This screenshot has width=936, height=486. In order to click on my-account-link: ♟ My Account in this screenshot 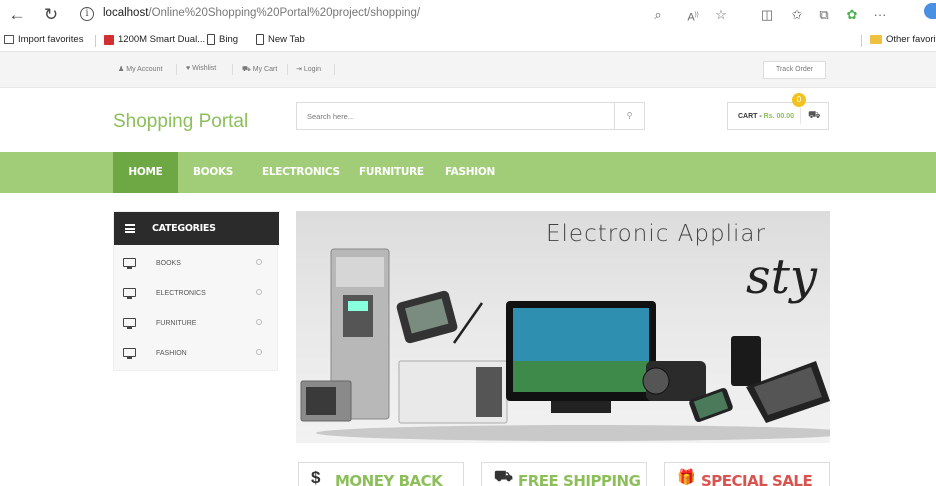, I will do `click(140, 69)`.